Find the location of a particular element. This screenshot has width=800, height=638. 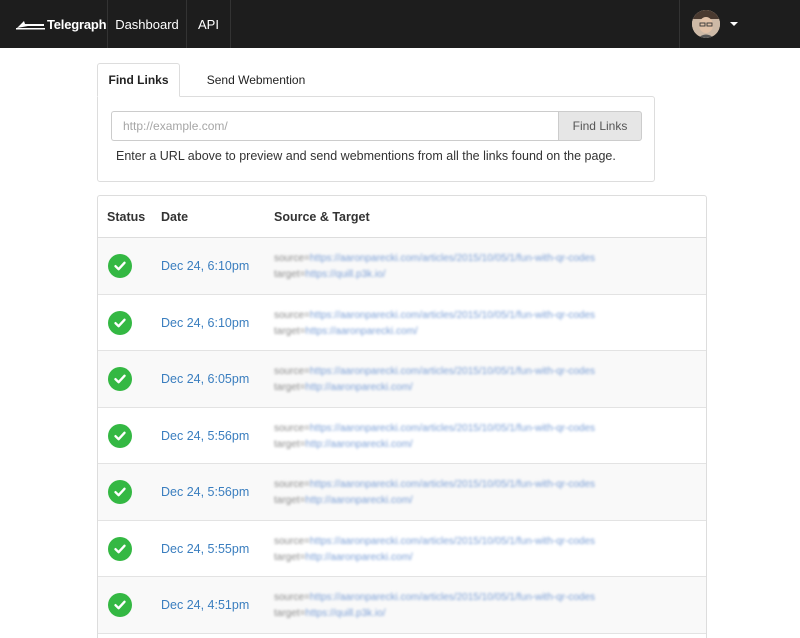

navbar: Telegraph Dashboard API is located at coordinates (400, 24).